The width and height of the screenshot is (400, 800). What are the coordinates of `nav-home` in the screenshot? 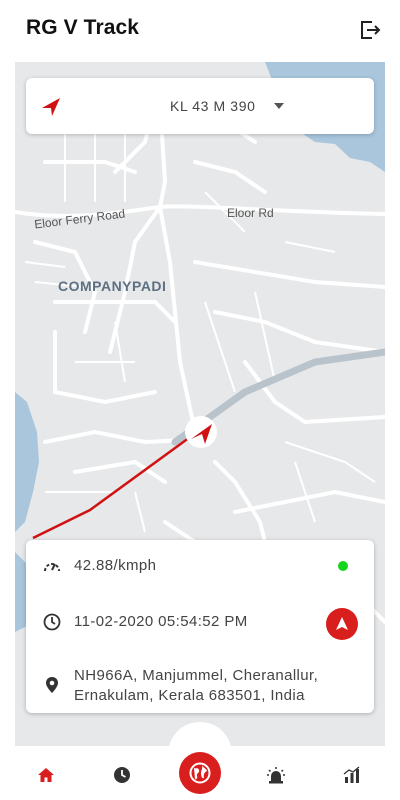 It's located at (46, 775).